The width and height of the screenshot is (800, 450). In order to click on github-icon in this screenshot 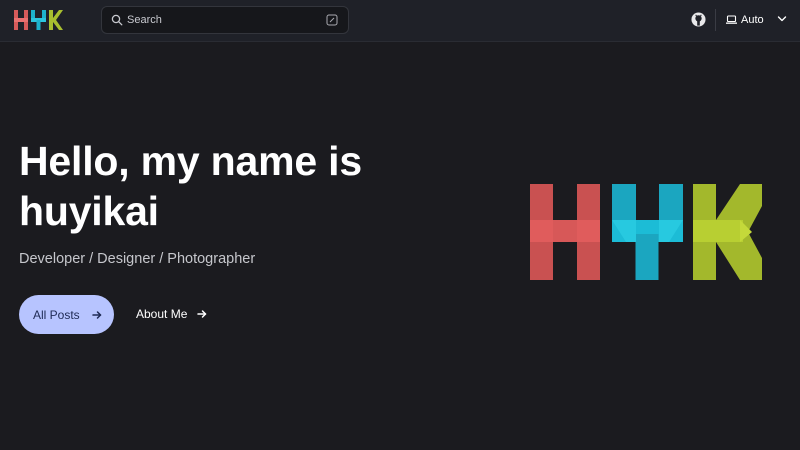, I will do `click(698, 19)`.